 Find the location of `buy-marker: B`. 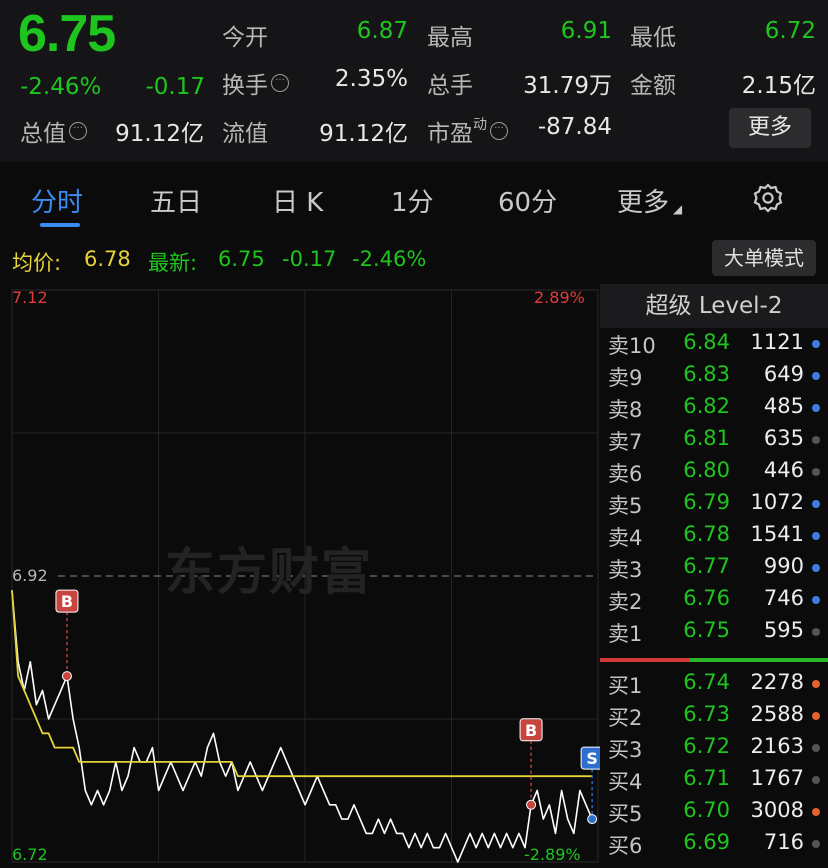

buy-marker: B is located at coordinates (67, 635).